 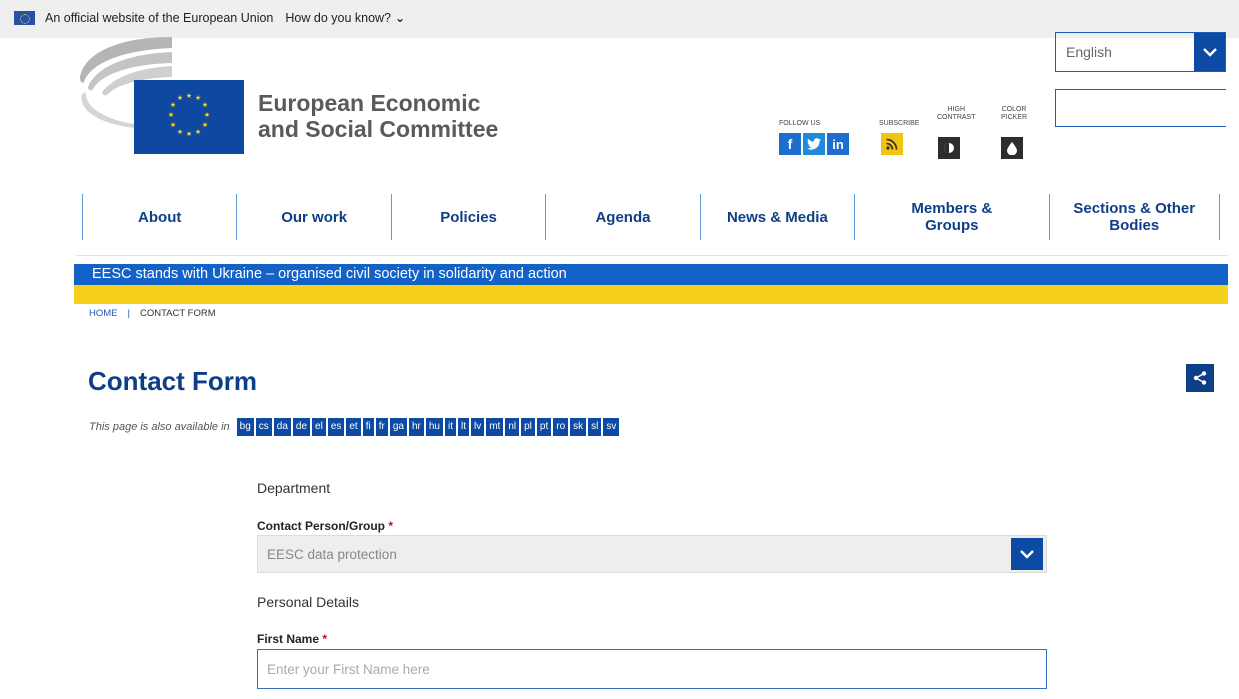 I want to click on nav-about: About, so click(x=159, y=217).